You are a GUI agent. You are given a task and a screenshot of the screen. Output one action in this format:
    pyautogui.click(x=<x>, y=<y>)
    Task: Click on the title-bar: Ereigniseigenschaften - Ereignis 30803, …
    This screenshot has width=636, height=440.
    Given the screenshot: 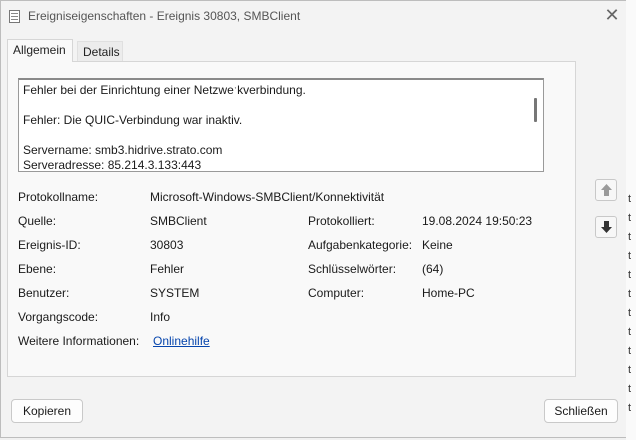 What is the action you would take?
    pyautogui.click(x=317, y=16)
    